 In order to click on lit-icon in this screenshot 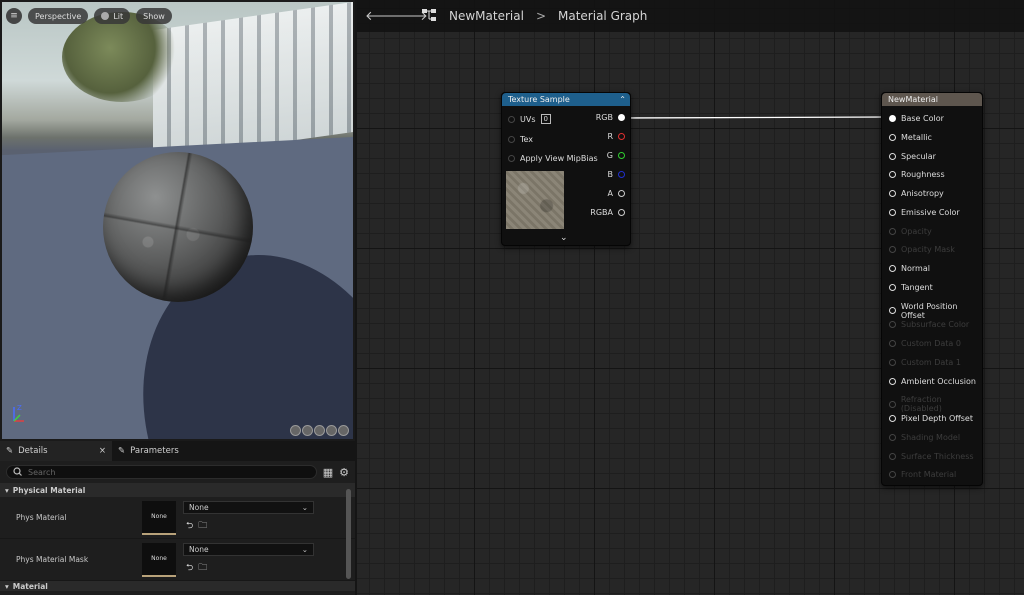, I will do `click(105, 16)`.